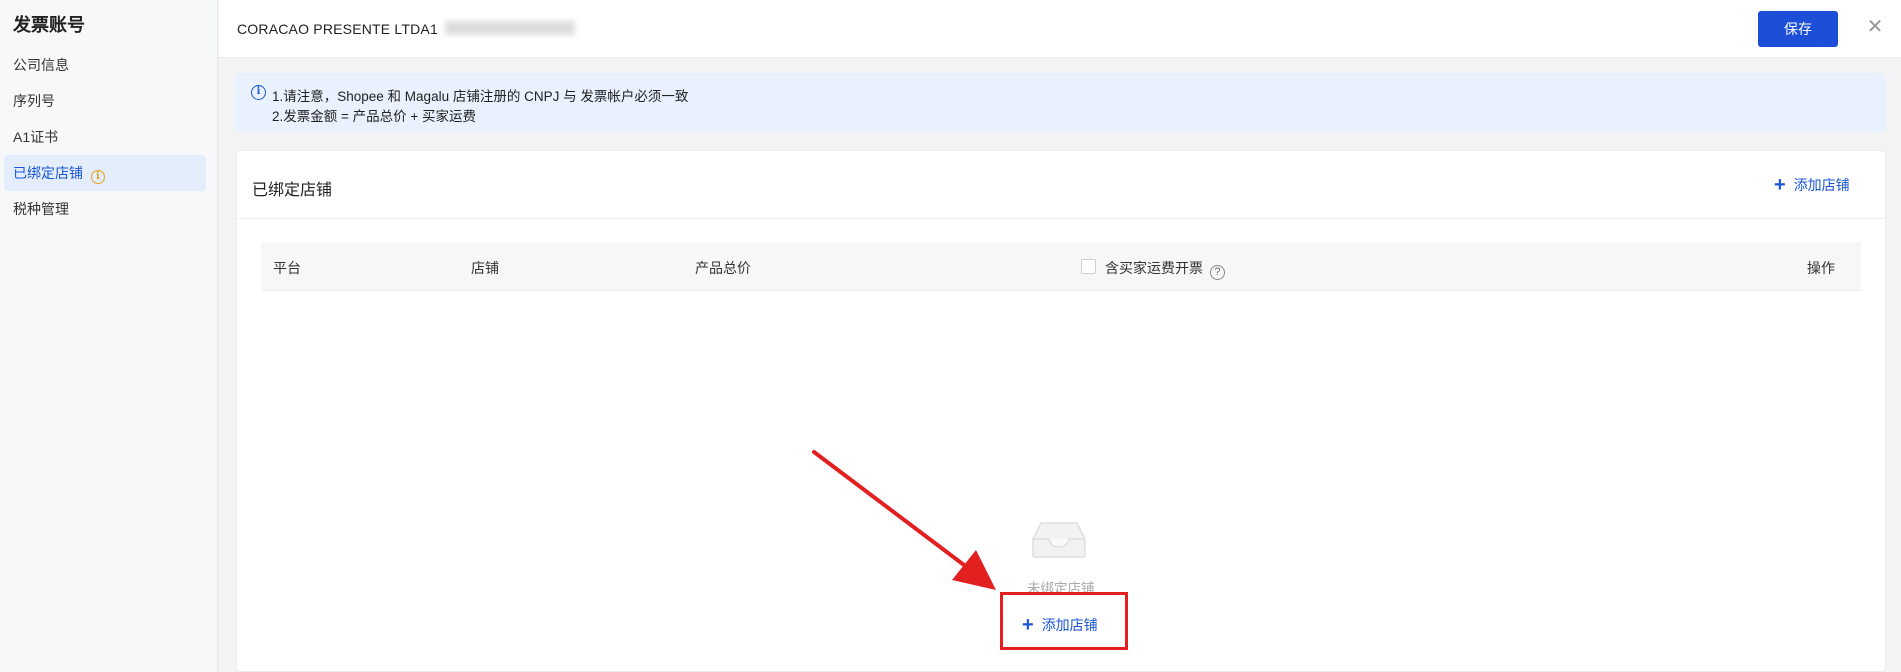 The height and width of the screenshot is (672, 1901). Describe the element at coordinates (287, 268) in the screenshot. I see `column-platform: 平台` at that location.